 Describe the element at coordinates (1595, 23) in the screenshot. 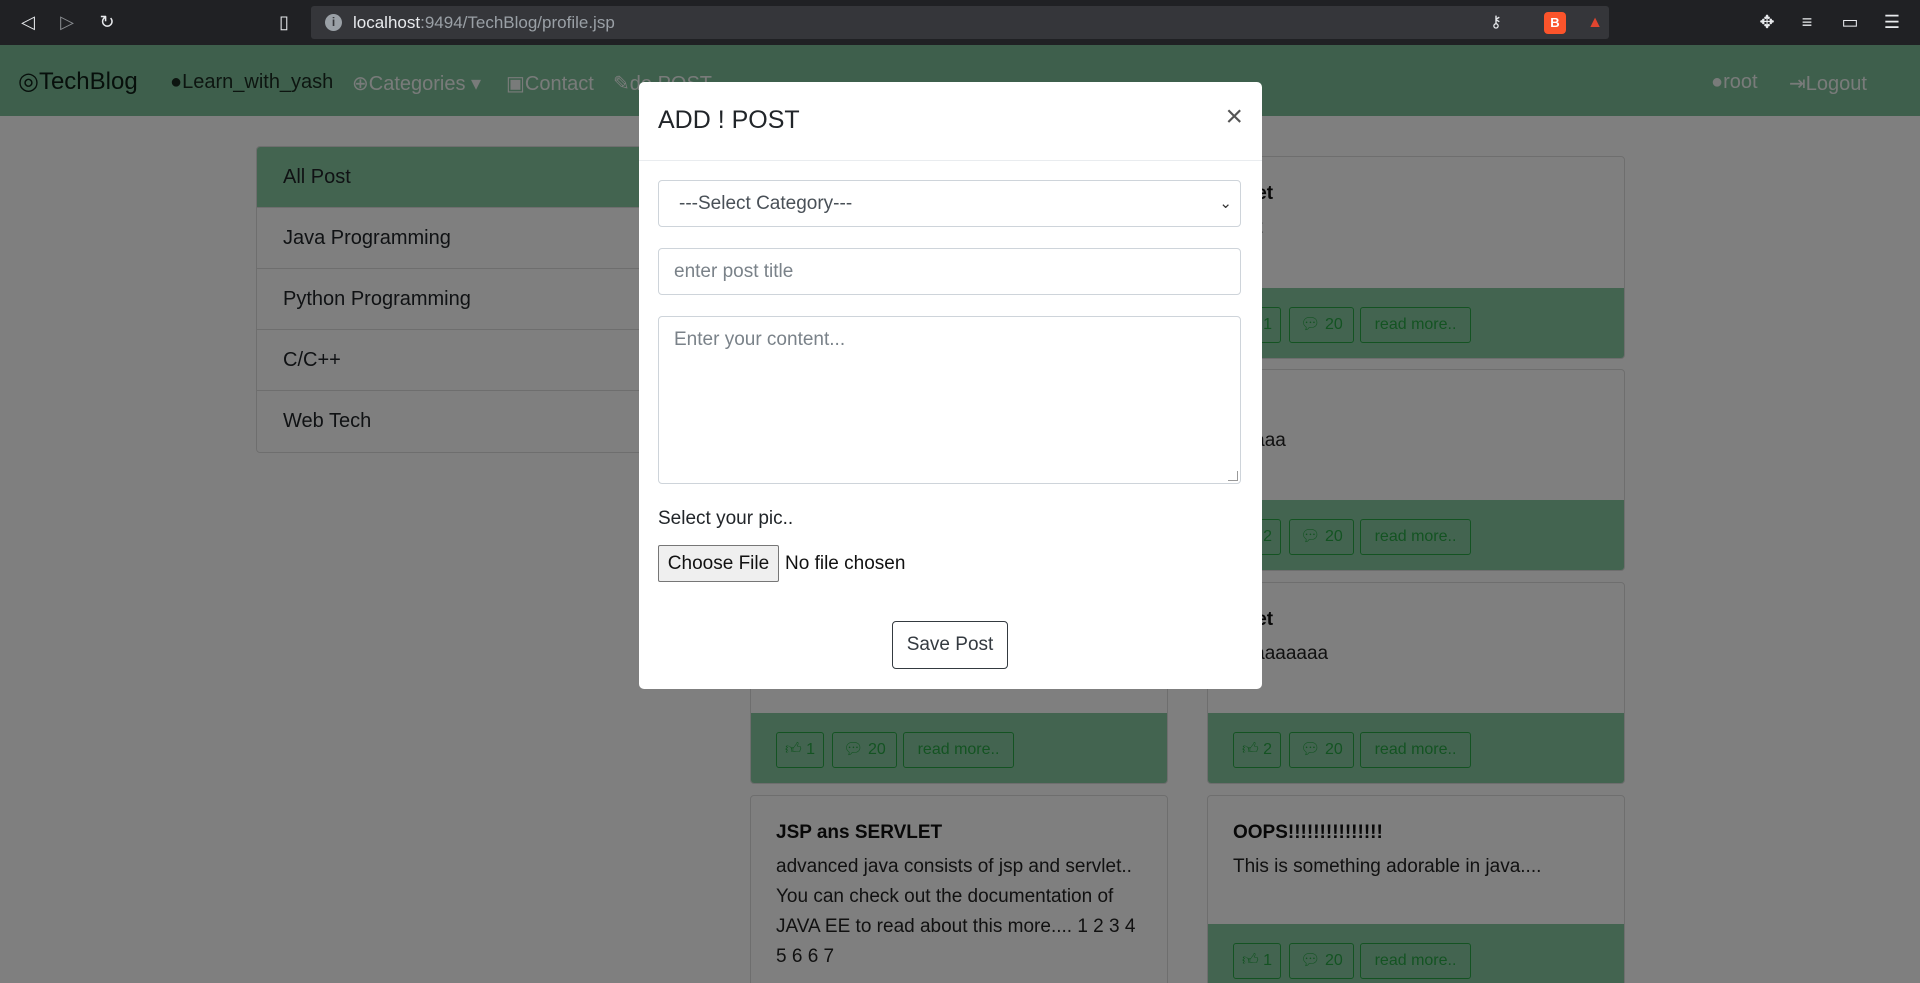

I see `brave-rewards-icon: ▲` at that location.